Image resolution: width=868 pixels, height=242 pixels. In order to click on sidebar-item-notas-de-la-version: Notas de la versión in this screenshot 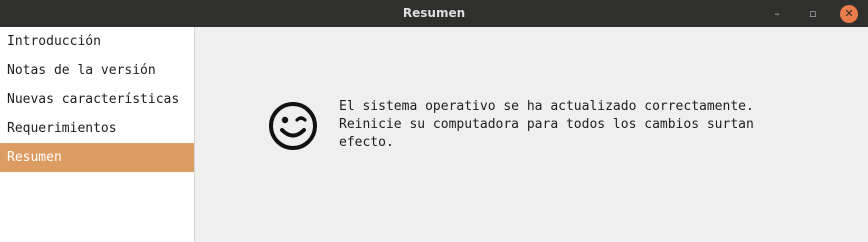, I will do `click(97, 70)`.